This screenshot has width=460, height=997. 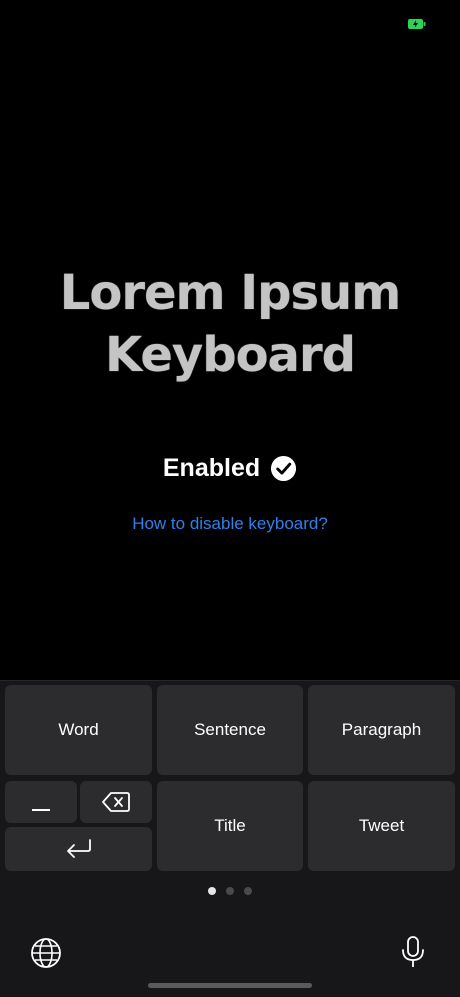 I want to click on paragraph-key-label: Paragraph, so click(x=381, y=729).